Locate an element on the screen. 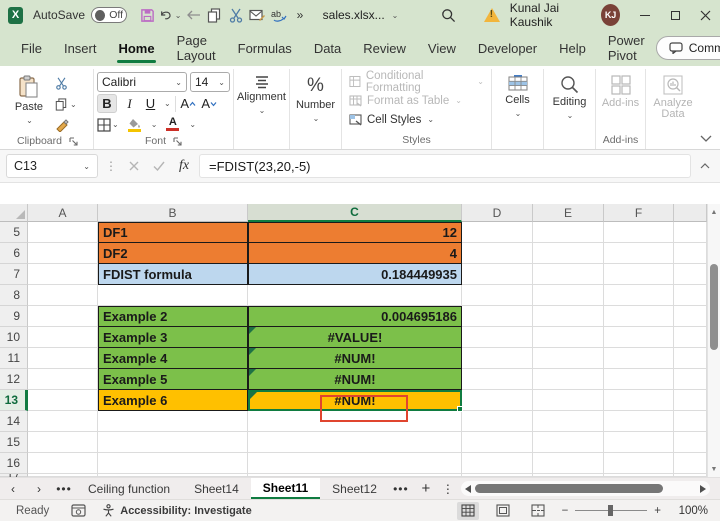  column-header-partial is located at coordinates (690, 213).